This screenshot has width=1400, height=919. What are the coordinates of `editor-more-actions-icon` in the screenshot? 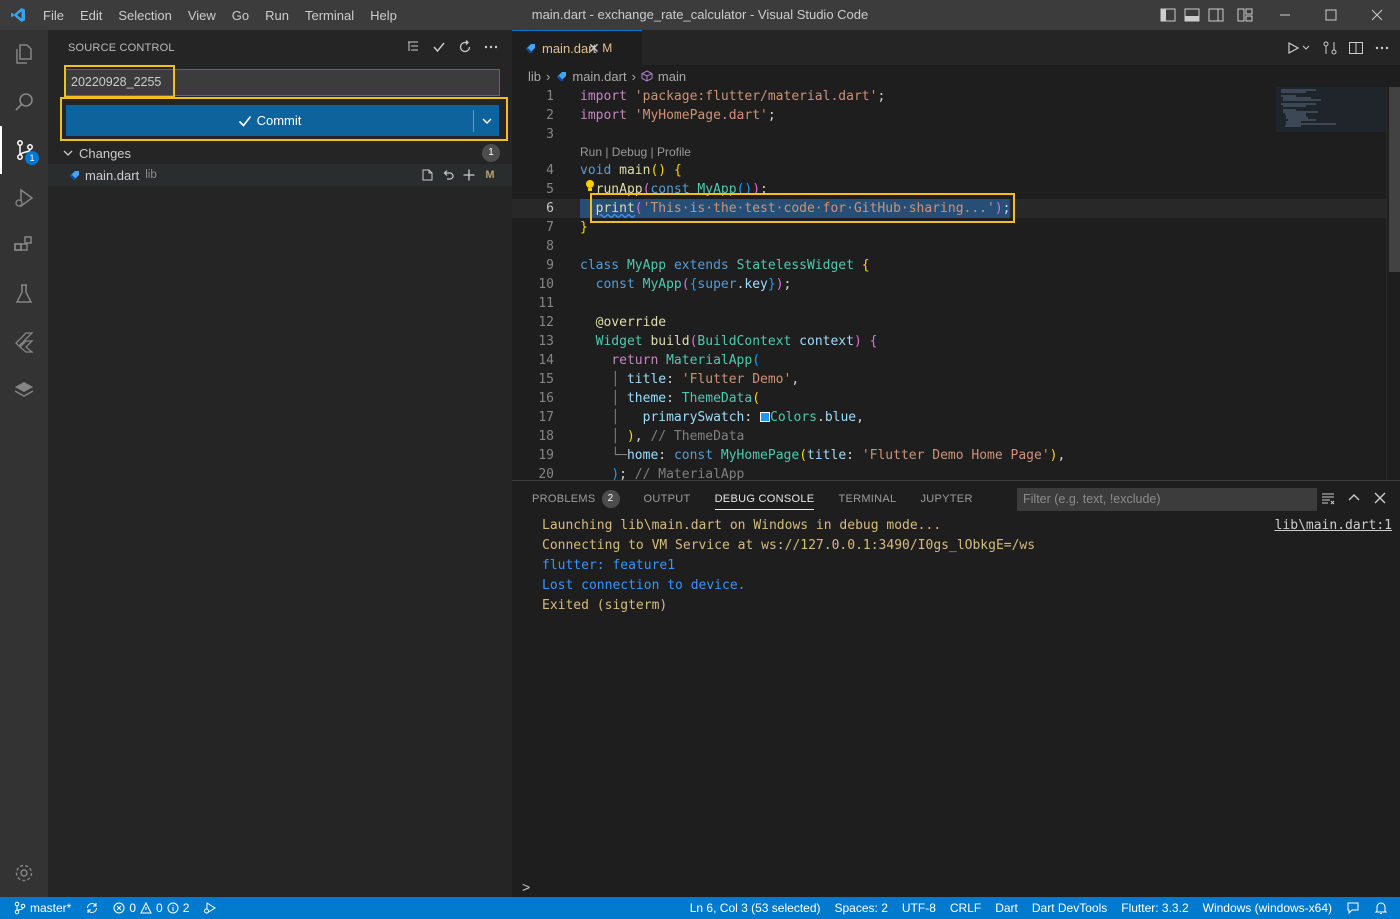 It's located at (1382, 48).